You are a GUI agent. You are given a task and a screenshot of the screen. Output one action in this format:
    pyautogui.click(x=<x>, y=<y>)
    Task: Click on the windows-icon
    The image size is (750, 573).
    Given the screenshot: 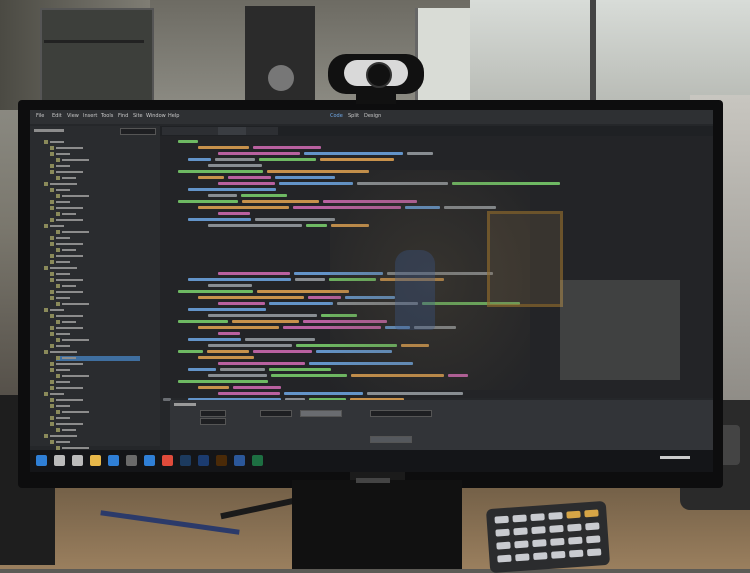 What is the action you would take?
    pyautogui.click(x=41, y=460)
    